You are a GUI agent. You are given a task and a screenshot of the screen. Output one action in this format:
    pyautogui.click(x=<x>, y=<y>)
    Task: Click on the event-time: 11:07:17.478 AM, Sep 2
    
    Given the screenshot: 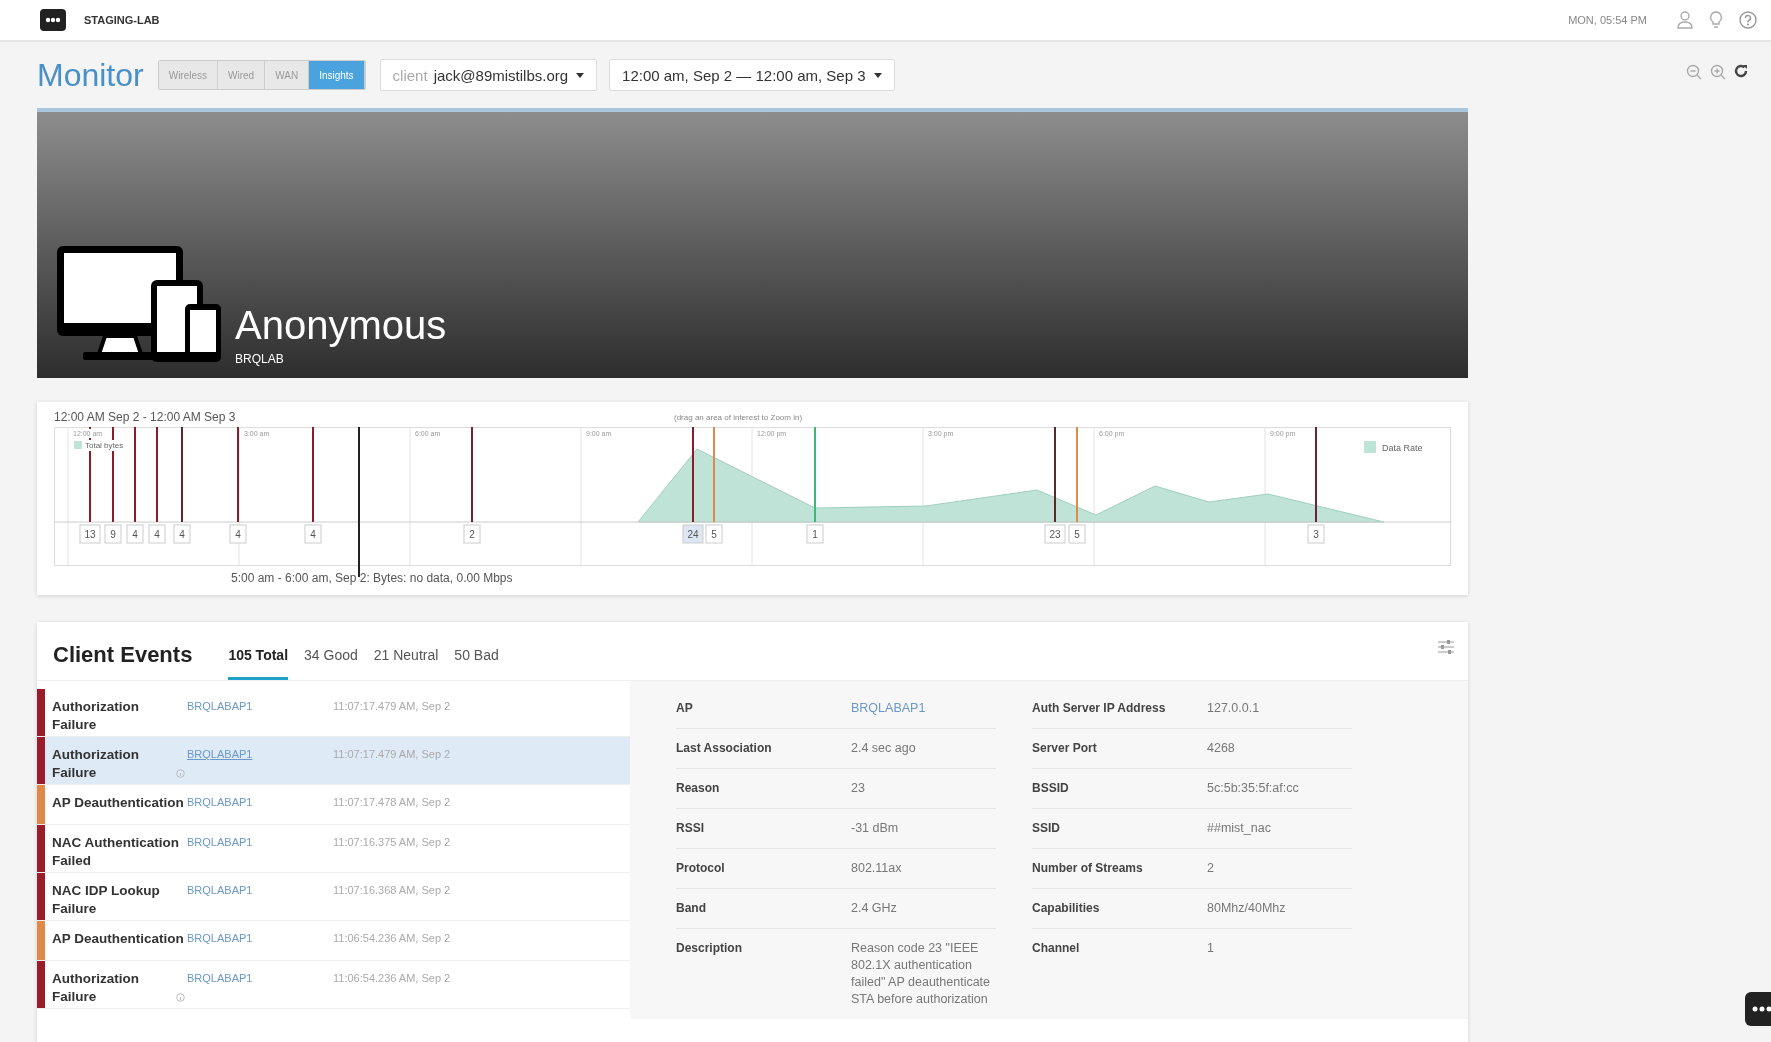 What is the action you would take?
    pyautogui.click(x=392, y=801)
    